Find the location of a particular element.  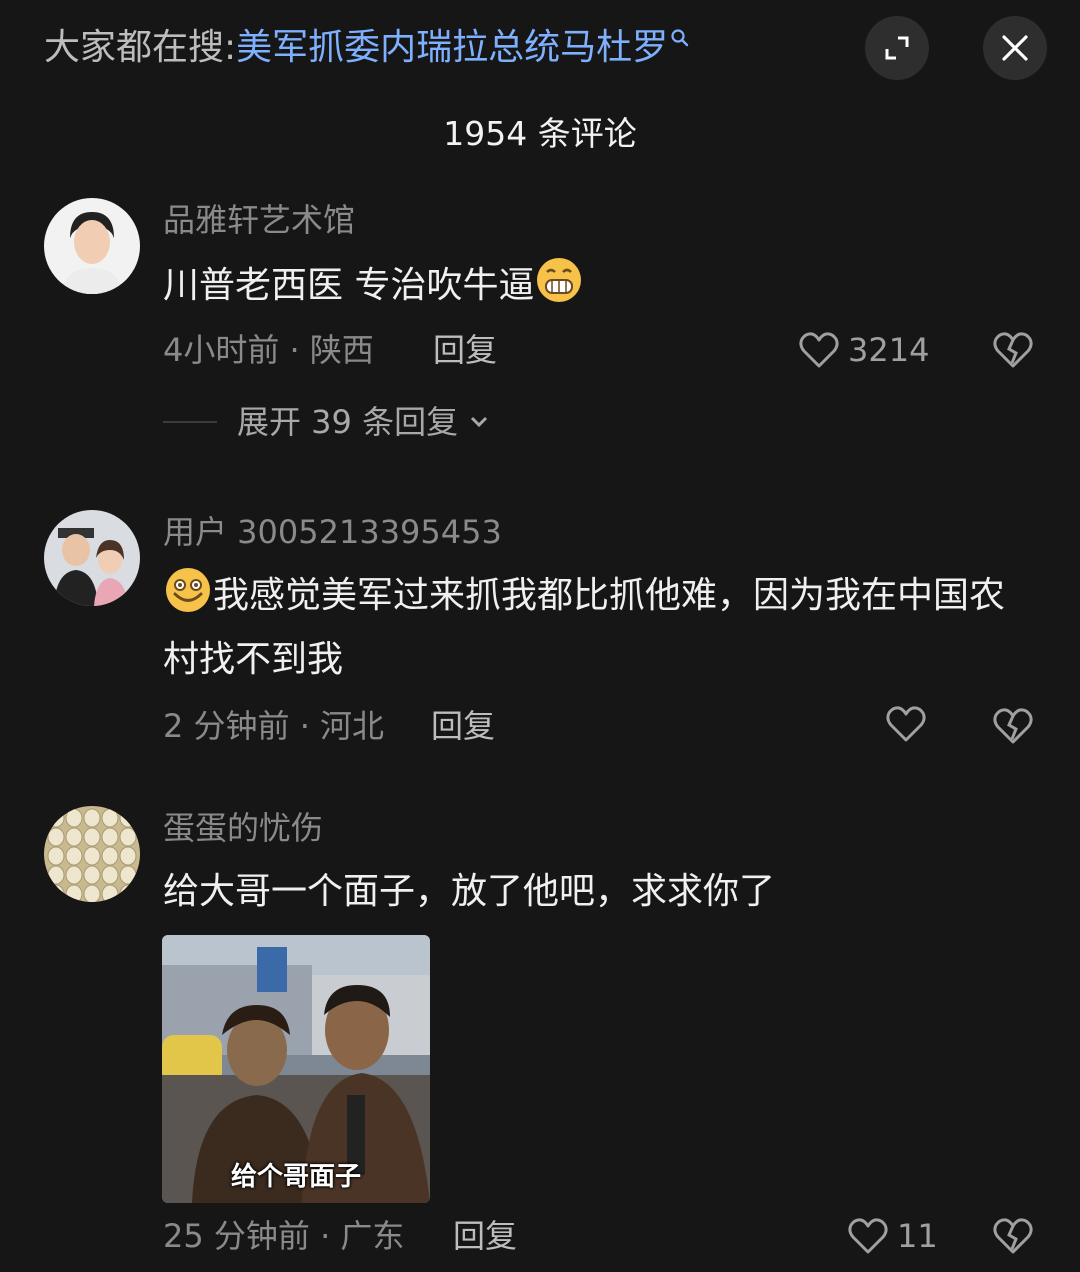

like-button: 3214 is located at coordinates (863, 350).